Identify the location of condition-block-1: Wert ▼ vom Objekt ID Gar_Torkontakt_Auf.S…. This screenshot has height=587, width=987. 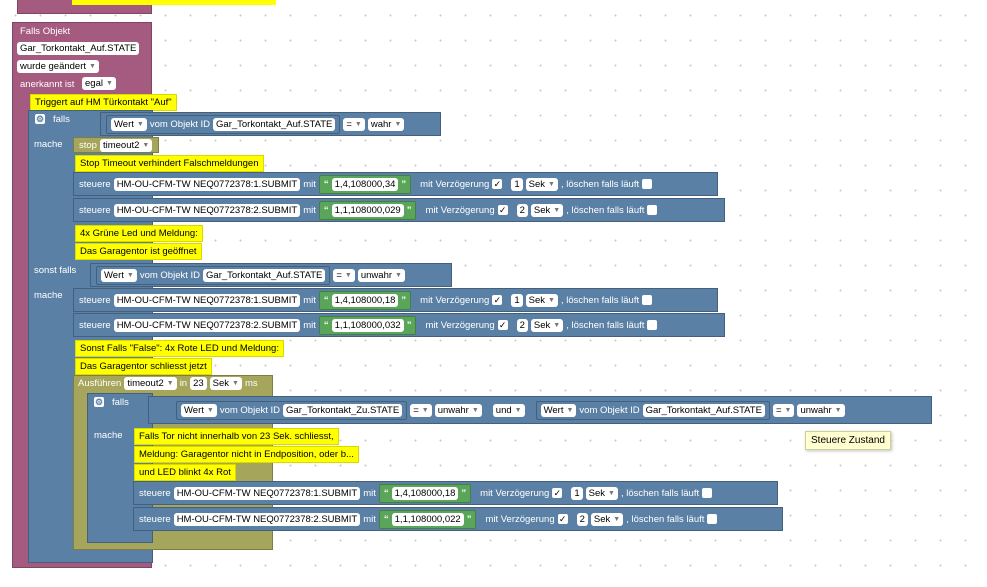
(270, 124).